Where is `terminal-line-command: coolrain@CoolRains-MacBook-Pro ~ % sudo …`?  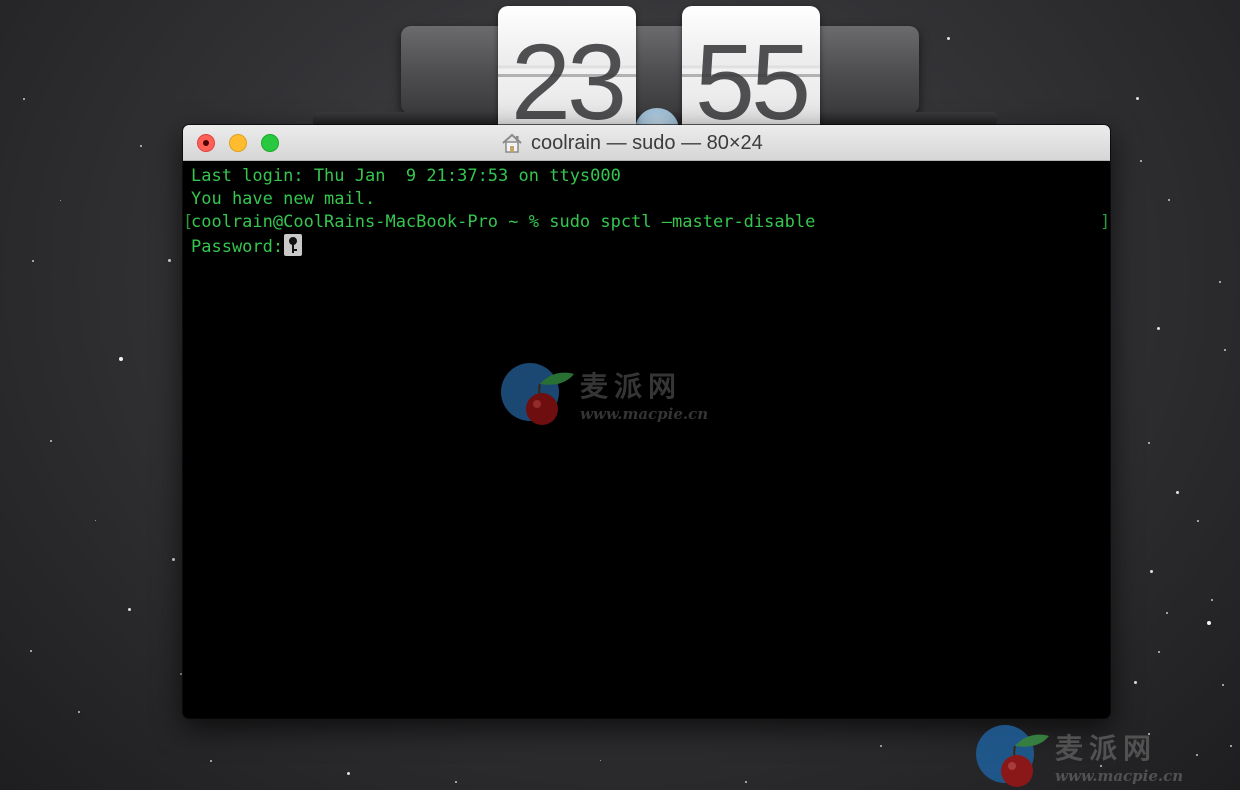
terminal-line-command: coolrain@CoolRains-MacBook-Pro ~ % sudo … is located at coordinates (503, 222).